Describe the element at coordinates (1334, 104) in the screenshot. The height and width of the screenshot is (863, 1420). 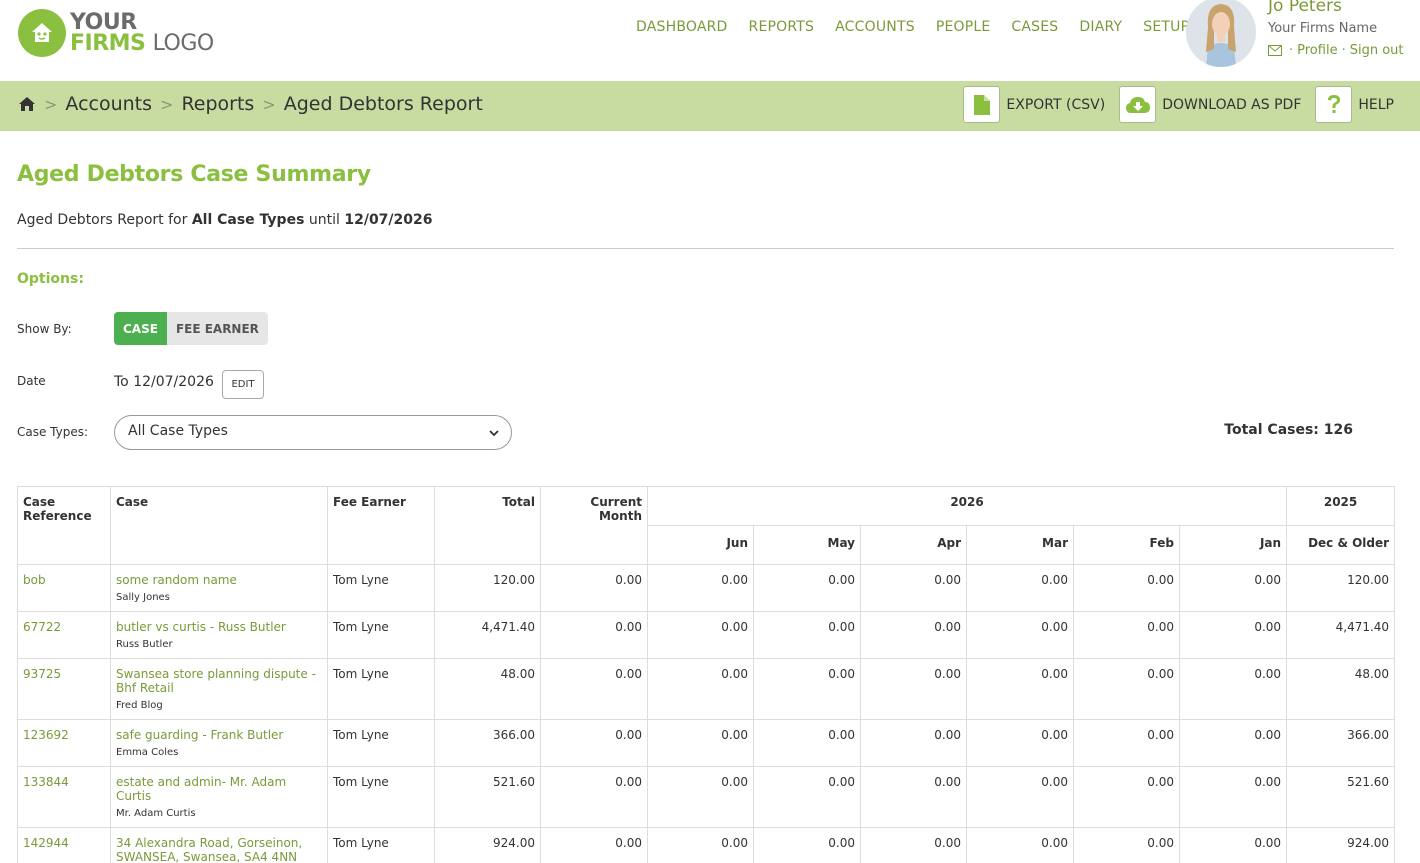
I see `question-icon` at that location.